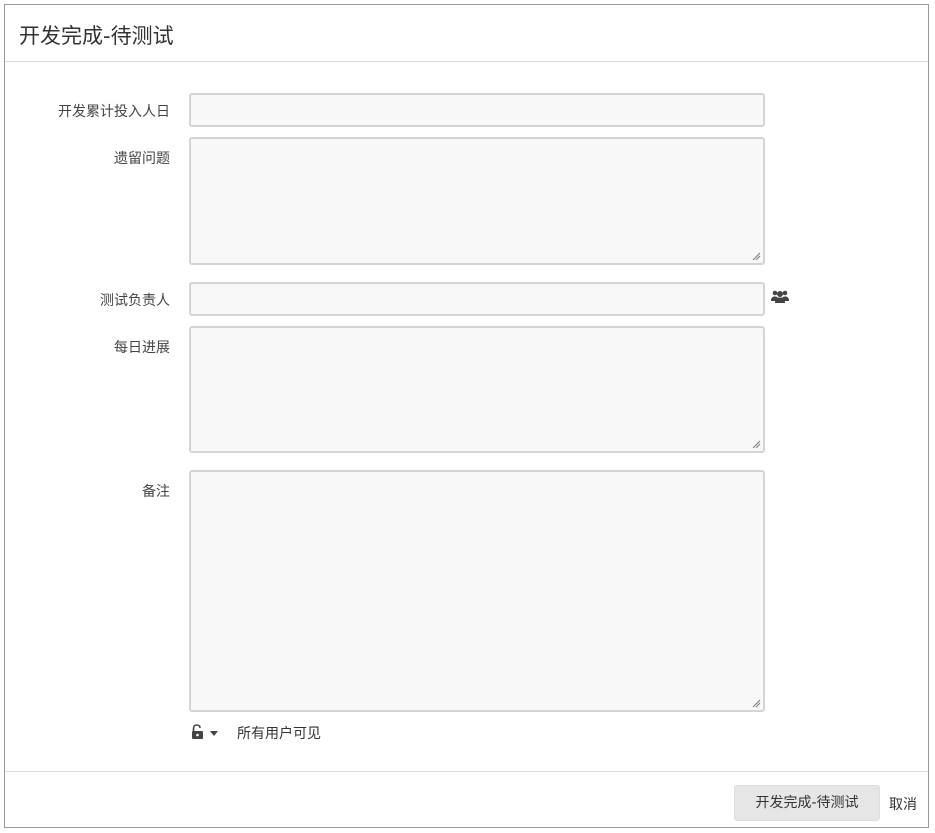 The width and height of the screenshot is (935, 833). What do you see at coordinates (114, 112) in the screenshot?
I see `field-label-dev-person-days: 开发累计投入人日` at bounding box center [114, 112].